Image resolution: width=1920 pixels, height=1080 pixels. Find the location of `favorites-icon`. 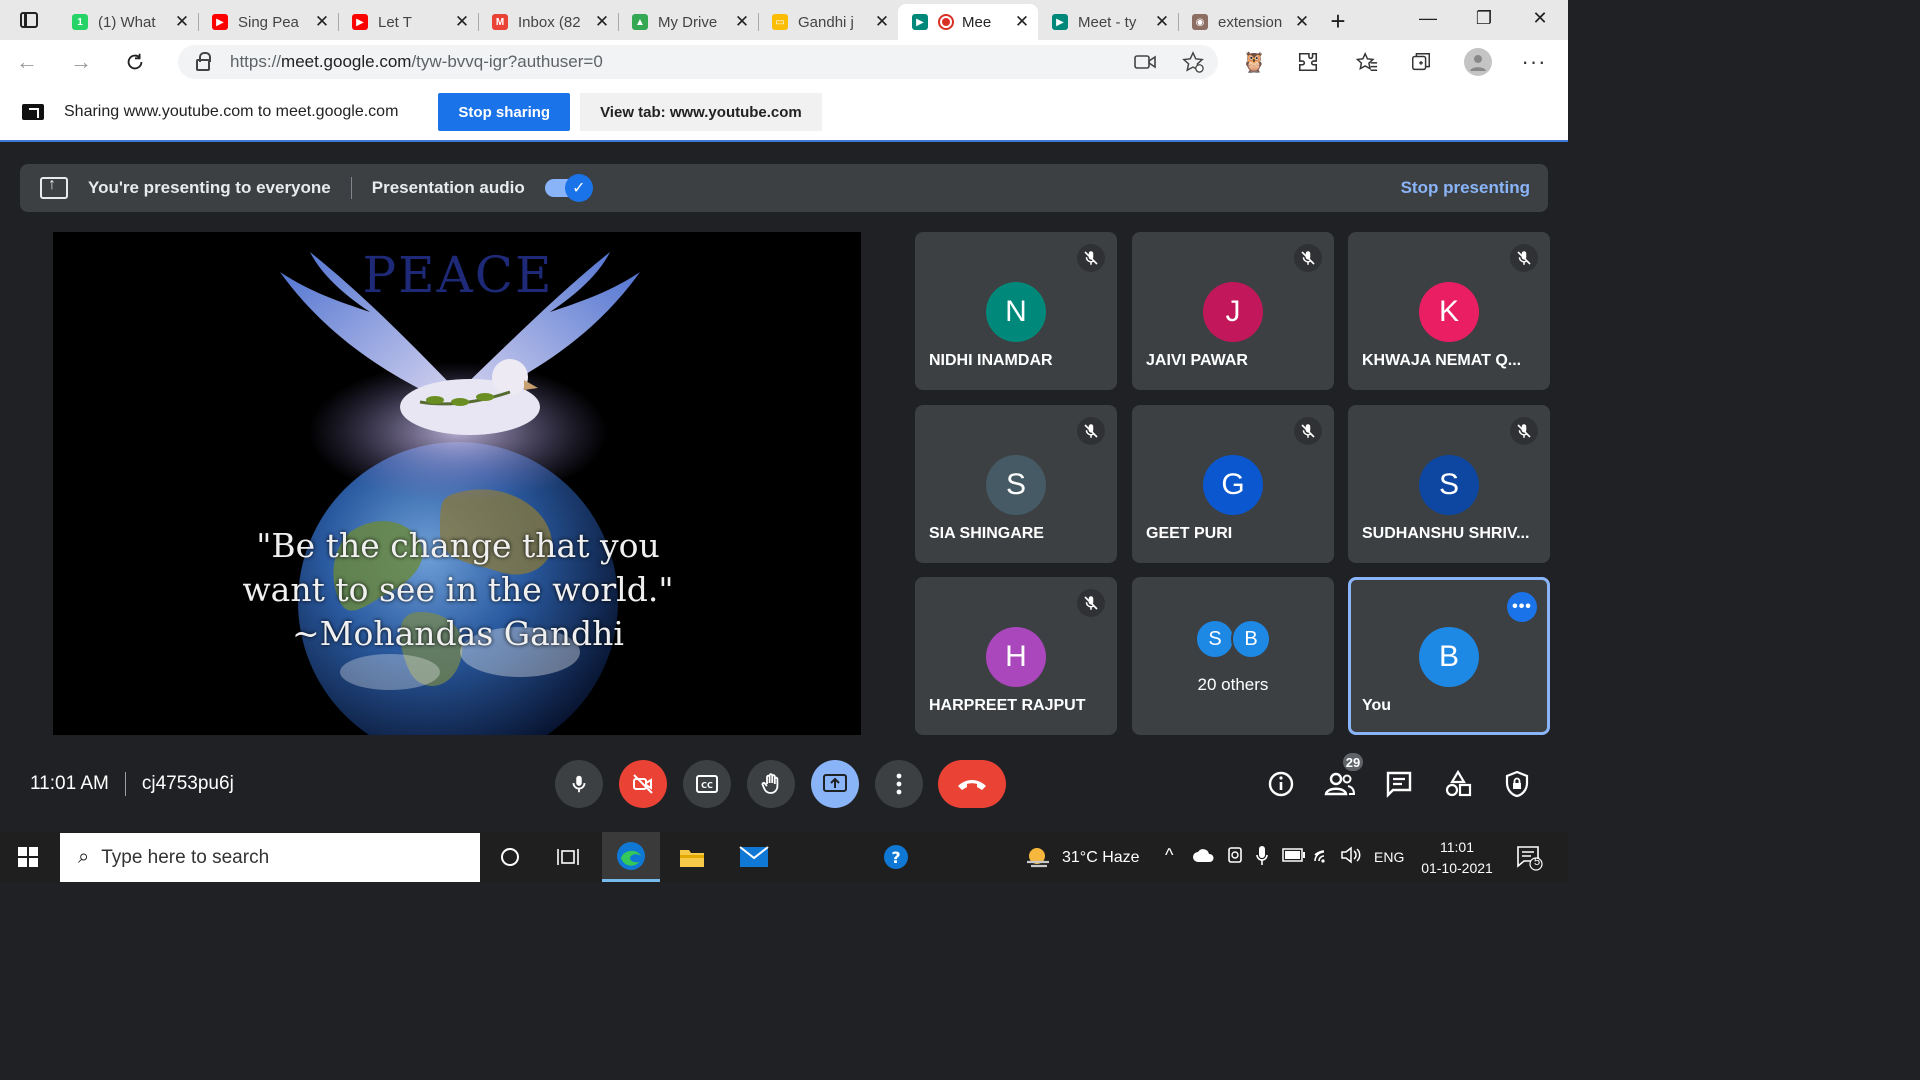

favorites-icon is located at coordinates (1367, 62).